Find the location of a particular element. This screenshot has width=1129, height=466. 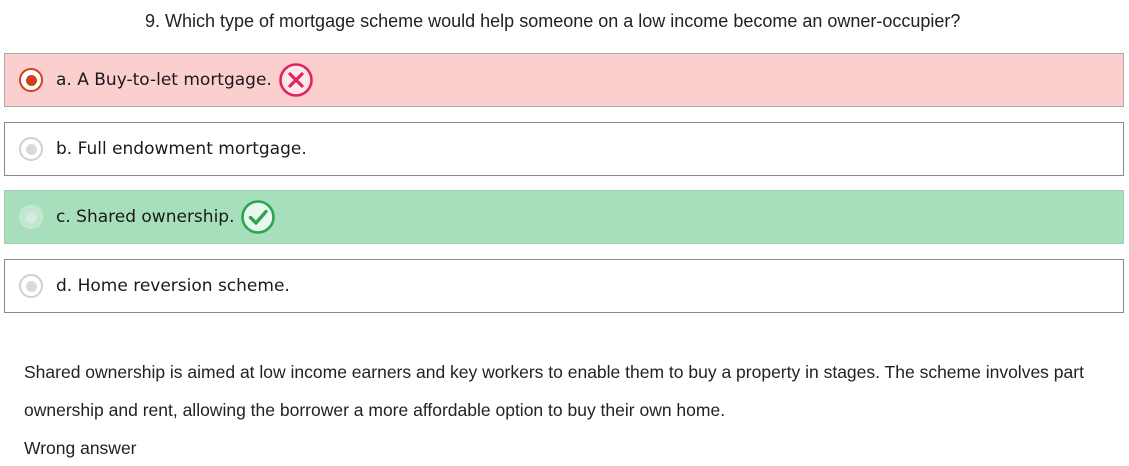

option-a-text: a. A Buy-to-let mortgage. is located at coordinates (185, 80).